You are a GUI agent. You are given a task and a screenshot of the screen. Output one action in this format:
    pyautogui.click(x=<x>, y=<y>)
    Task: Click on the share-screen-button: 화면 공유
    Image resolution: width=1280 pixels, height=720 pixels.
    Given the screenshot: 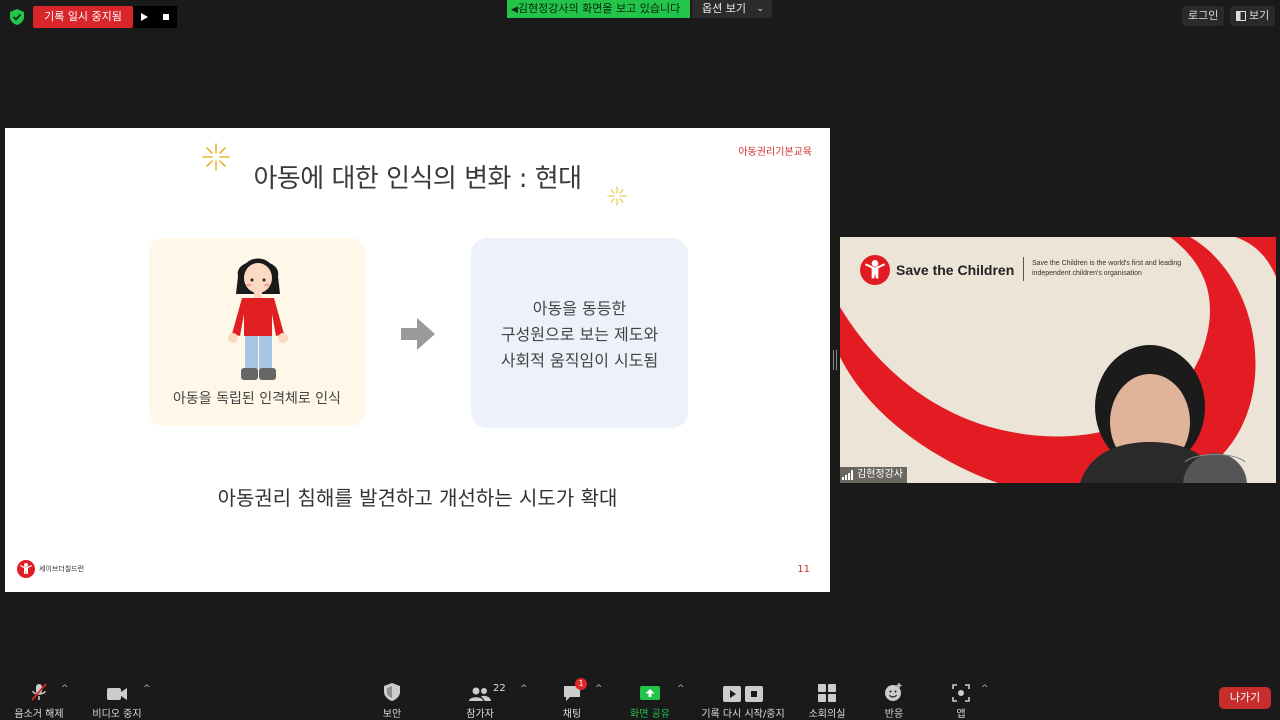 What is the action you would take?
    pyautogui.click(x=650, y=700)
    